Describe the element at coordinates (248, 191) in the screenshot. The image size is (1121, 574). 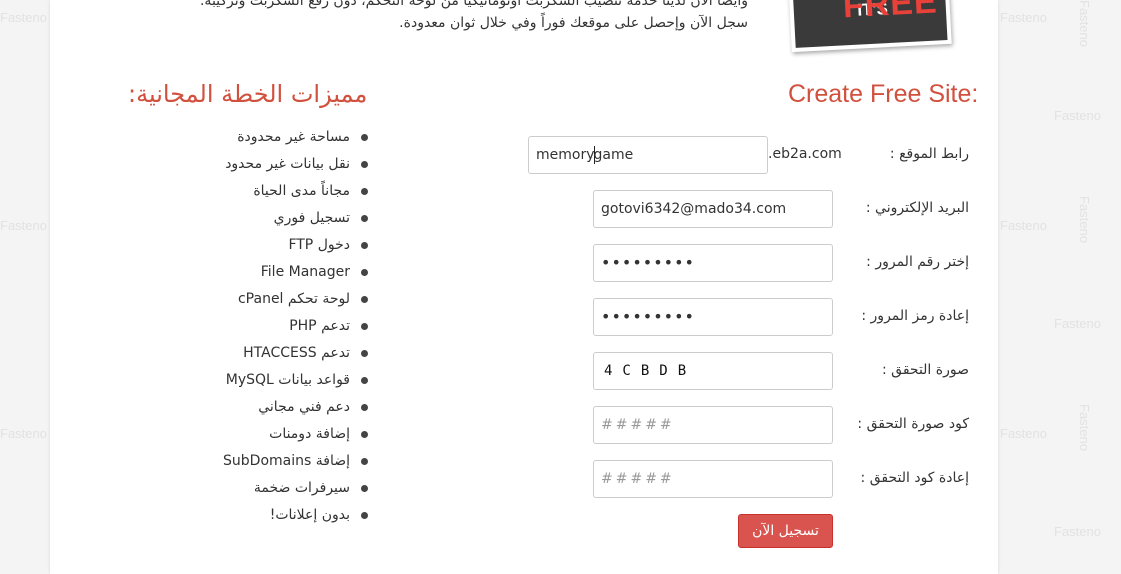
I see `feature-item: مجاناً مدى الحياة` at that location.